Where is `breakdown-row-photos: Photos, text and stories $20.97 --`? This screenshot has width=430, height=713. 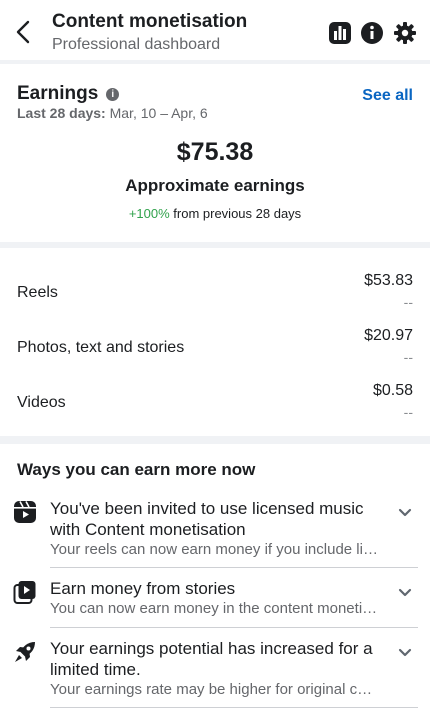 breakdown-row-photos: Photos, text and stories $20.97 -- is located at coordinates (215, 346).